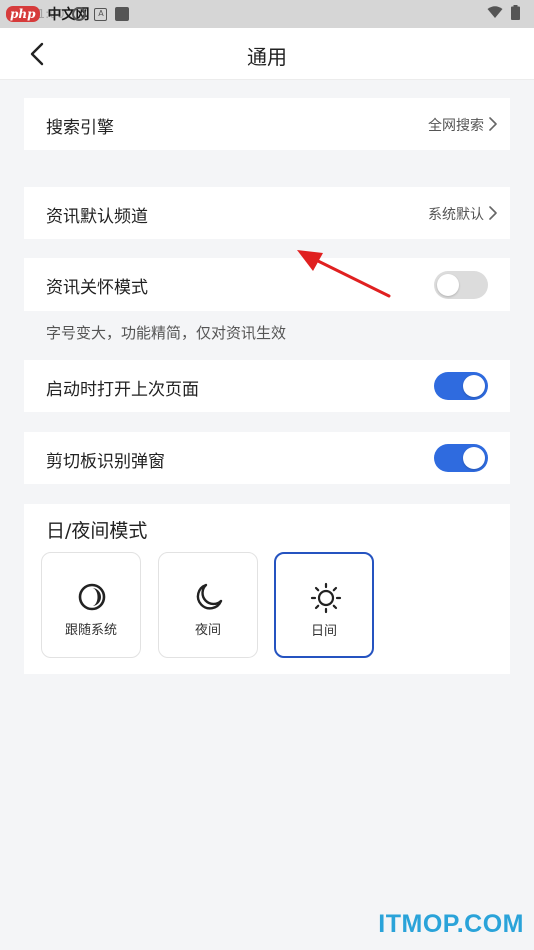 The width and height of the screenshot is (534, 950). What do you see at coordinates (323, 631) in the screenshot?
I see `mode-day-label: 日间` at bounding box center [323, 631].